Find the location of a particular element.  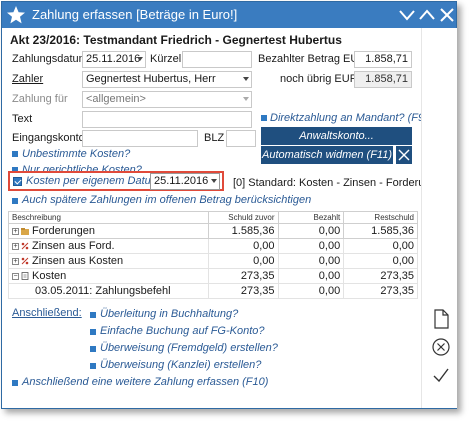

star-icon is located at coordinates (16, 15).